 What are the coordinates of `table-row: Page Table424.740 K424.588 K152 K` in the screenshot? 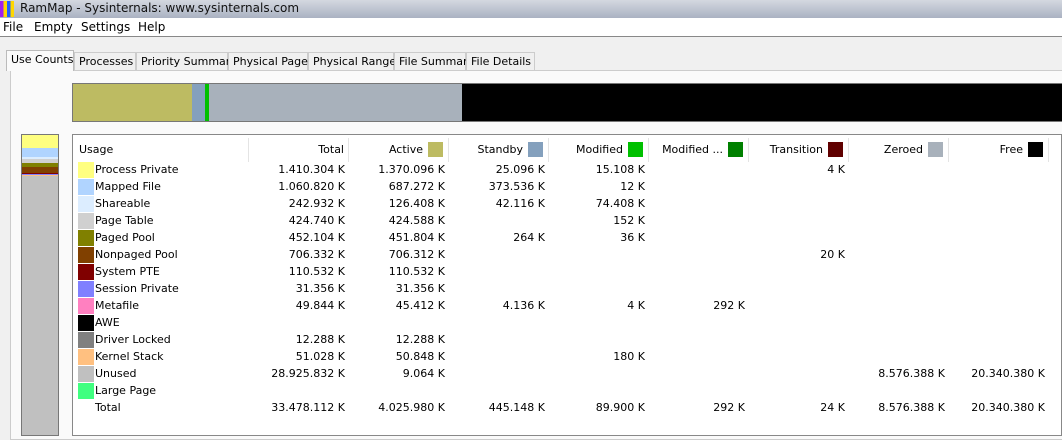 It's located at (567, 220).